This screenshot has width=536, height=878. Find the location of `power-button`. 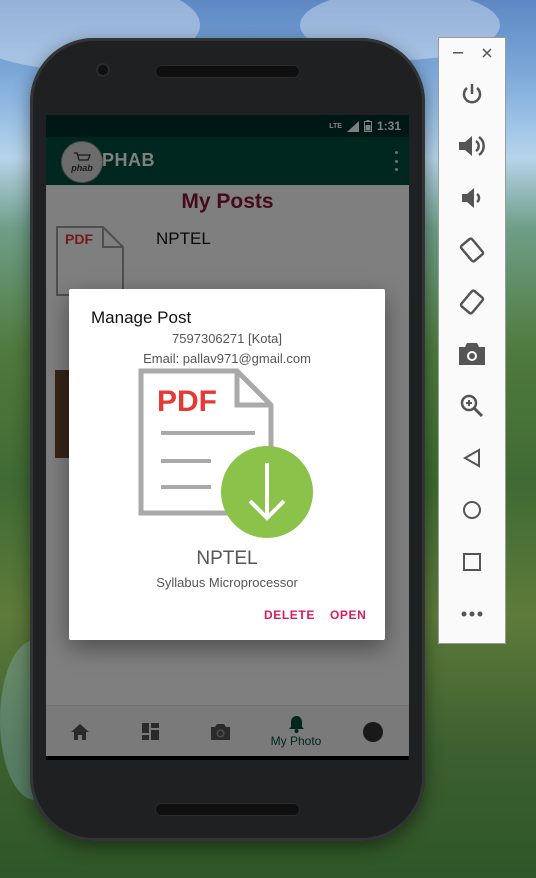

power-button is located at coordinates (472, 94).